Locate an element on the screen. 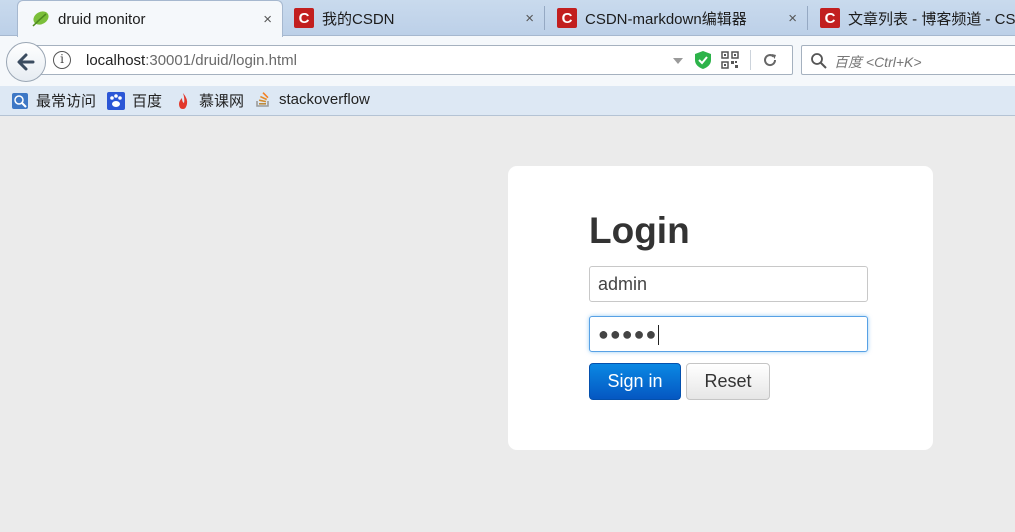  search-placeholder: 百度 <Ctrl+K> is located at coordinates (878, 62).